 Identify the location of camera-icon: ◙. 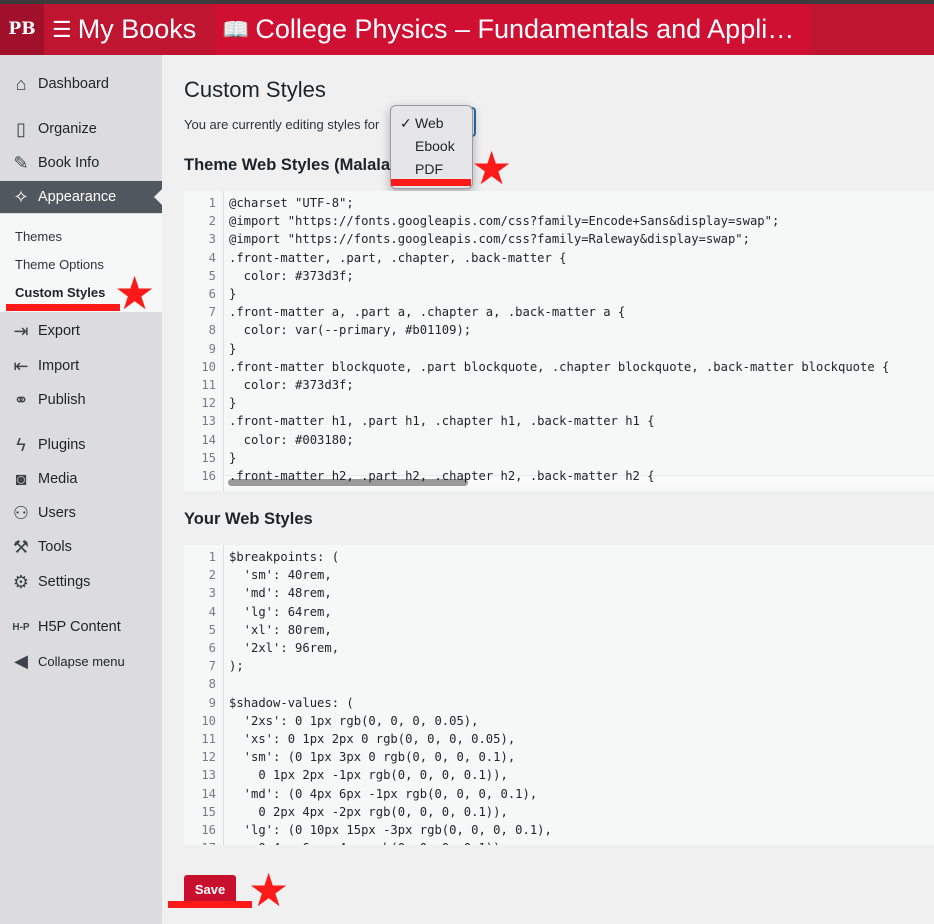
(21, 478).